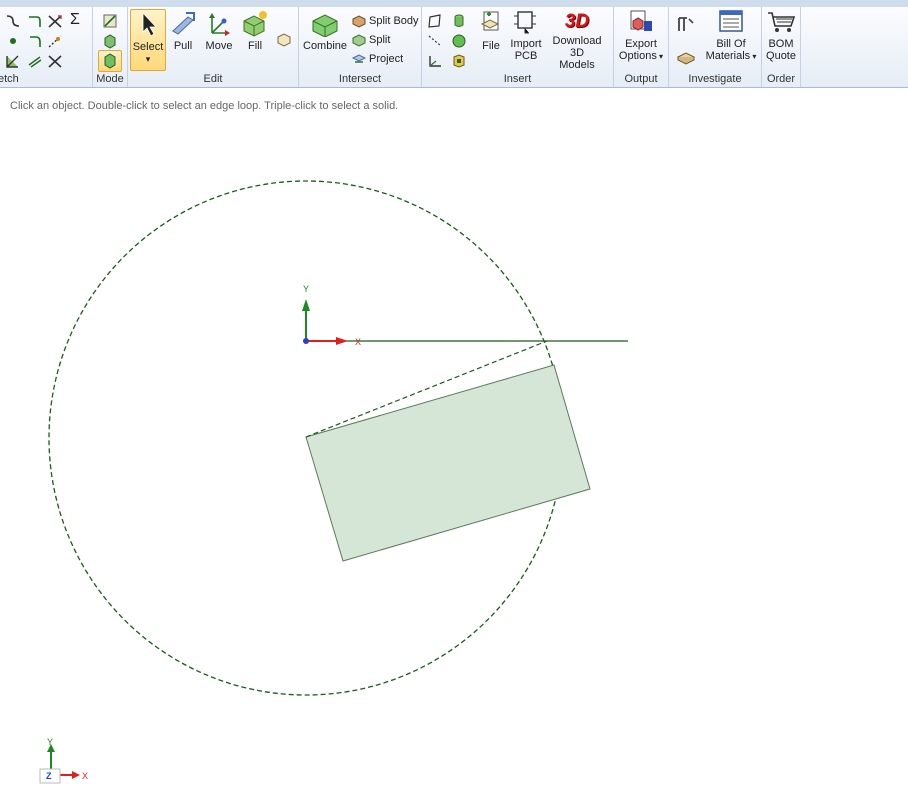 Image resolution: width=908 pixels, height=785 pixels. I want to click on select-dropdown-arrow: ▾, so click(148, 59).